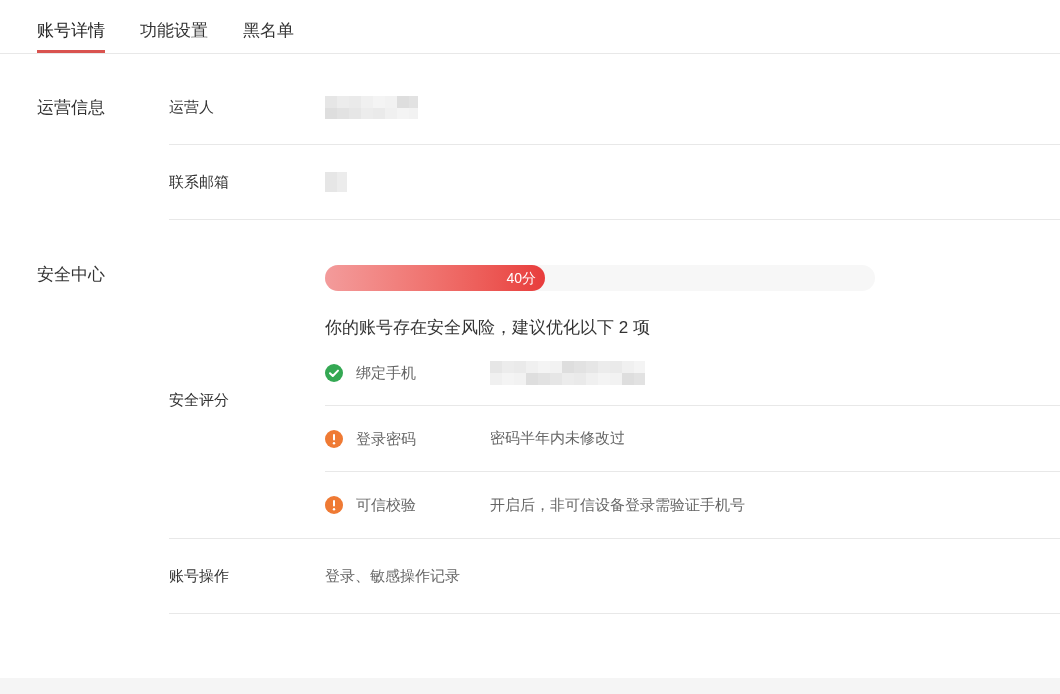 This screenshot has height=694, width=1060. What do you see at coordinates (617, 504) in the screenshot?
I see `check-detail: 开启后，非可信设备登录需验证手机号` at bounding box center [617, 504].